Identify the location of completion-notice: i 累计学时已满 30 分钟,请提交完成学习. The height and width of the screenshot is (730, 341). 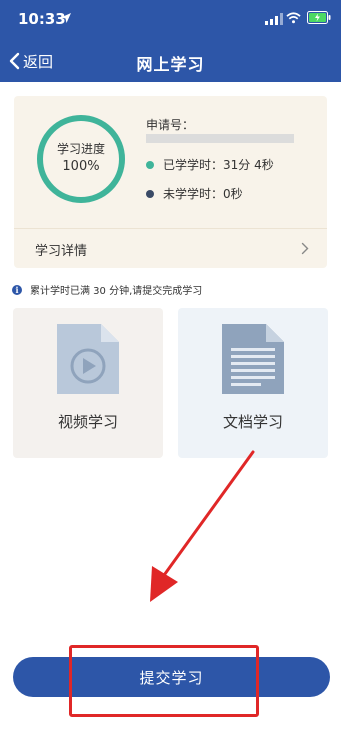
(107, 289).